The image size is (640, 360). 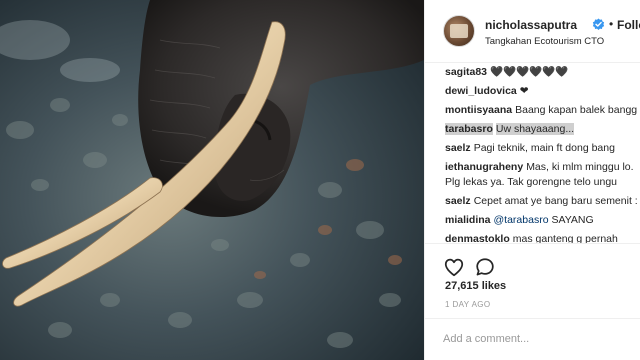 I want to click on comment-username: dewi_ludovica, so click(x=481, y=91).